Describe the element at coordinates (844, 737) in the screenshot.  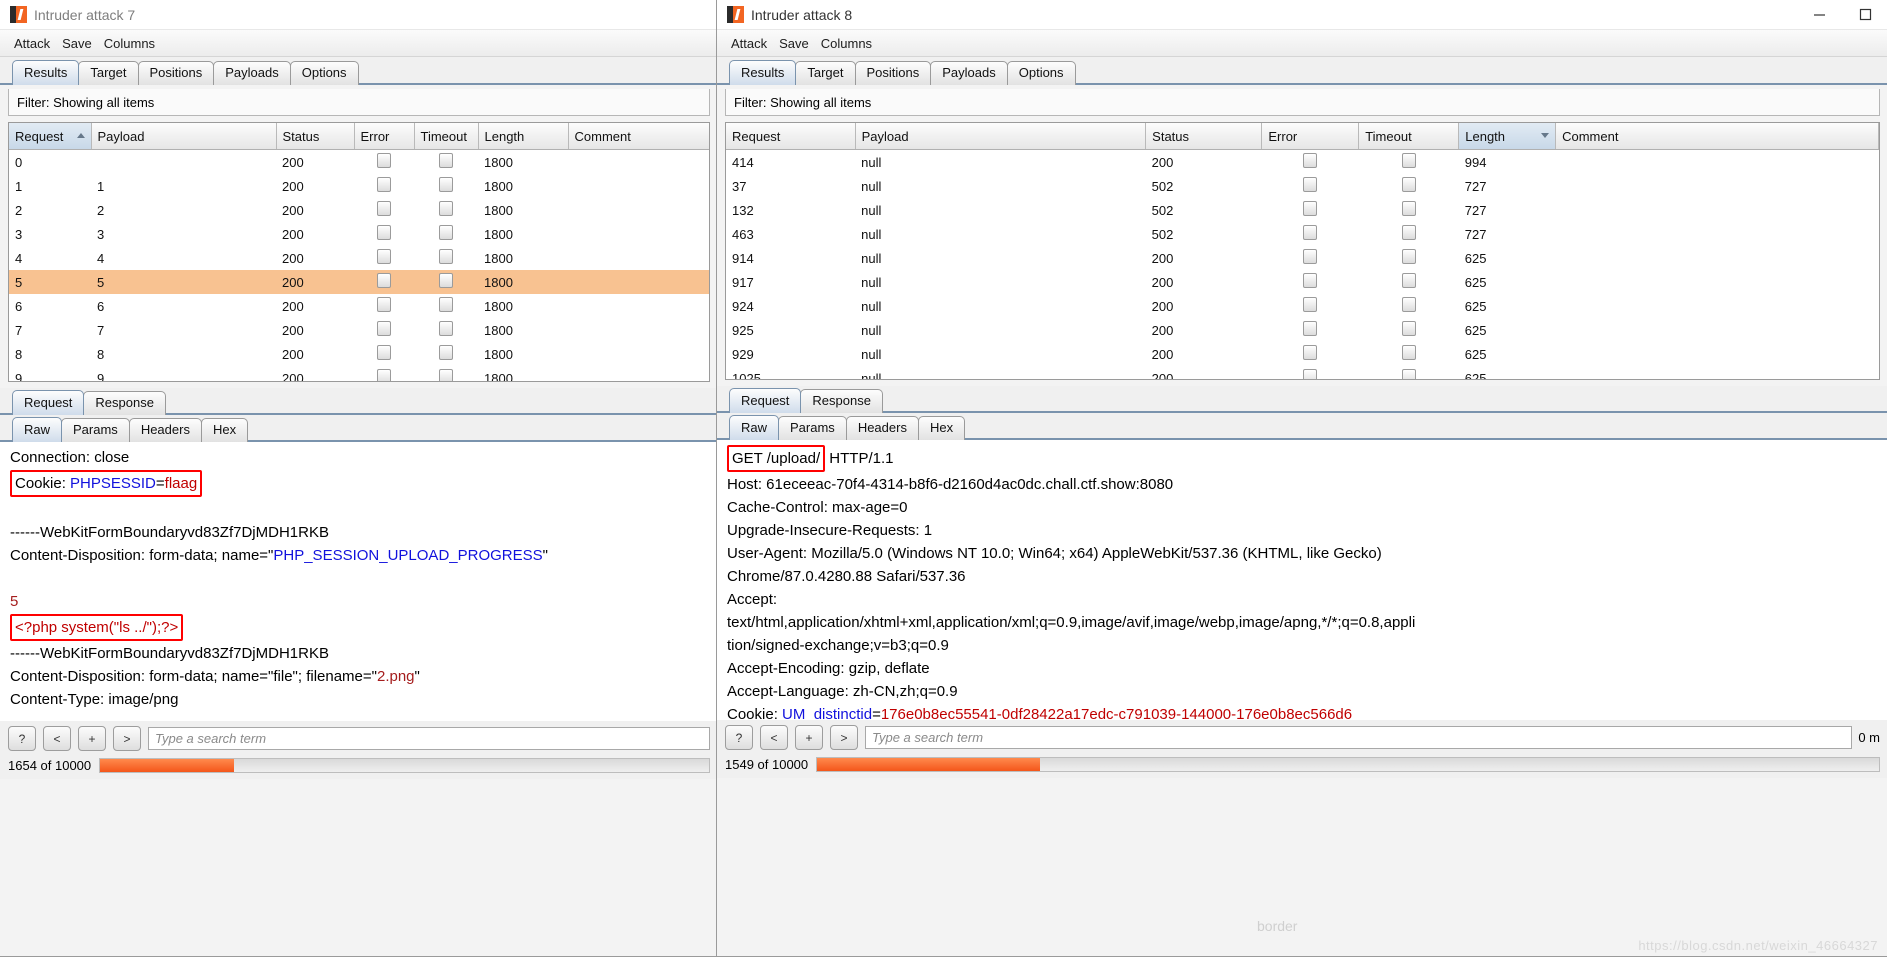
I see `search-next-button: >` at that location.